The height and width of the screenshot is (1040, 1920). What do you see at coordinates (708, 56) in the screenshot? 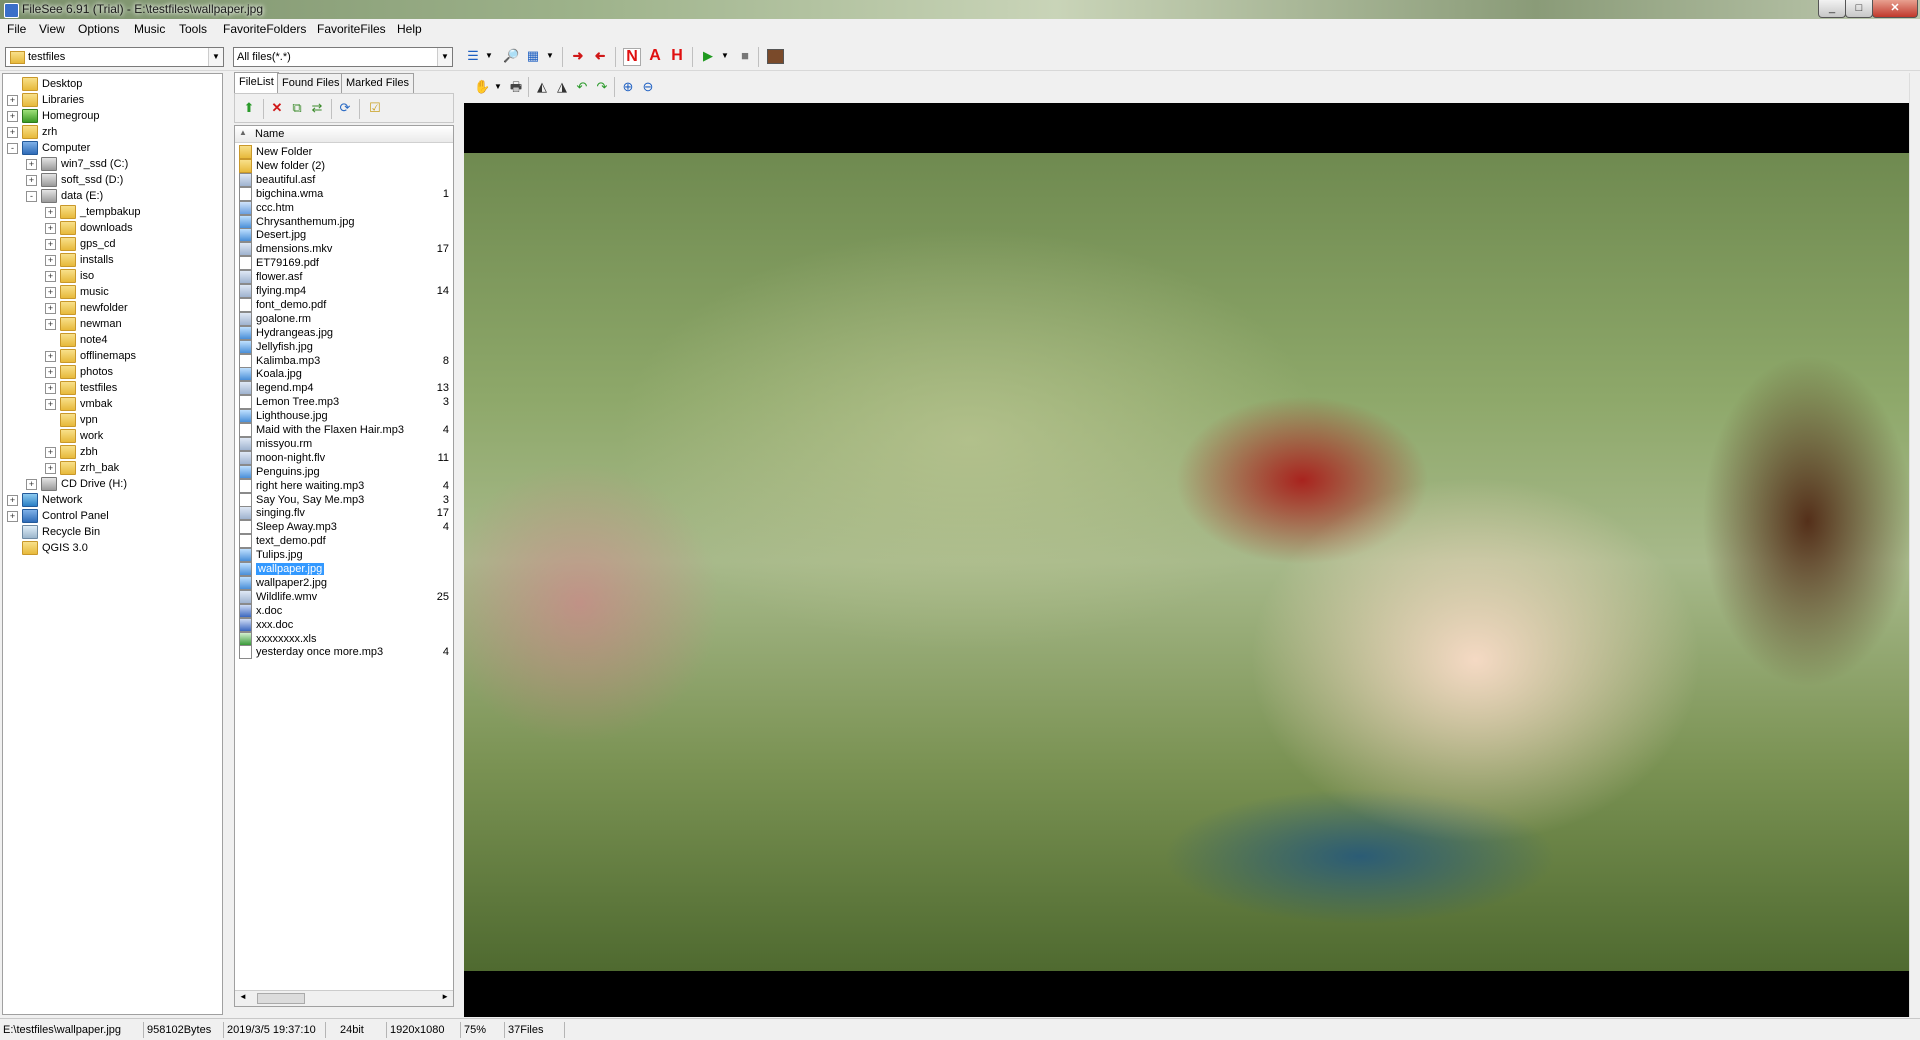
I see `play-icon: ▶` at bounding box center [708, 56].